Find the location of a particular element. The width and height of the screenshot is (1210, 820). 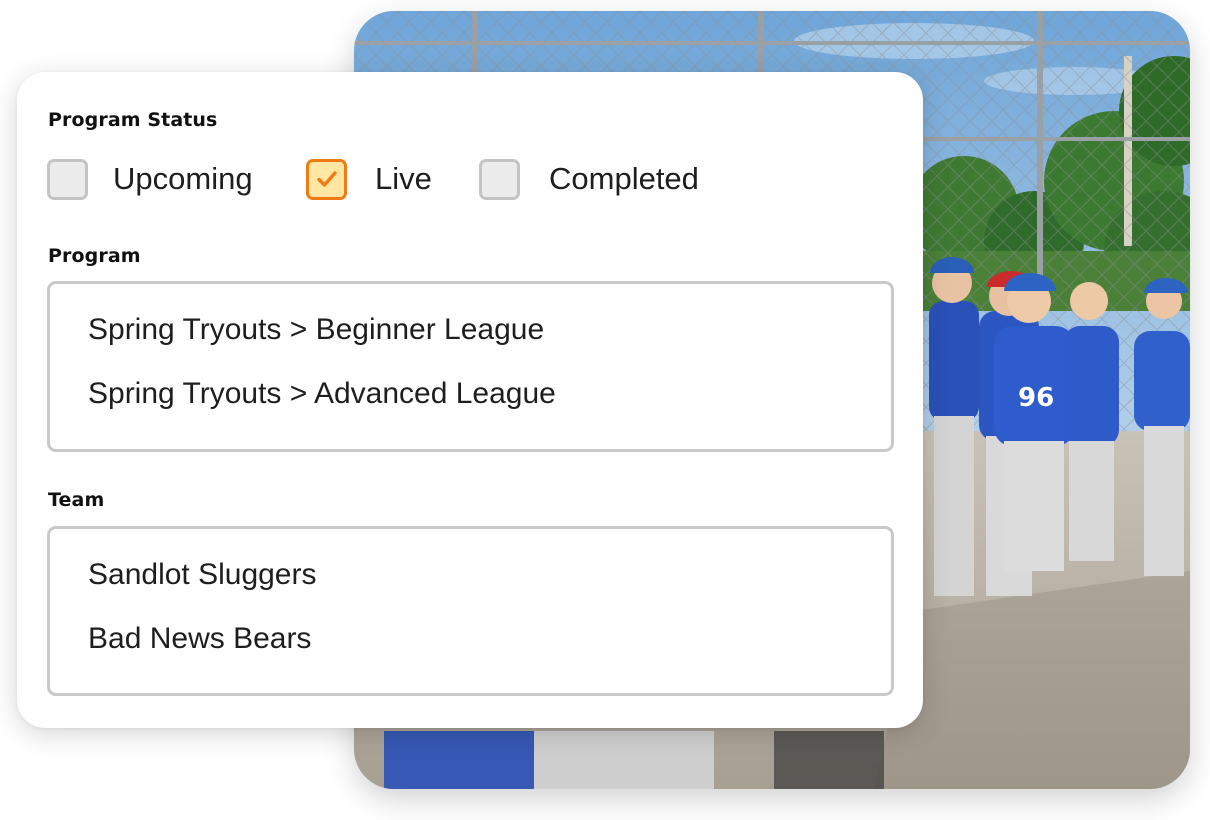

completed-checkbox is located at coordinates (499, 179).